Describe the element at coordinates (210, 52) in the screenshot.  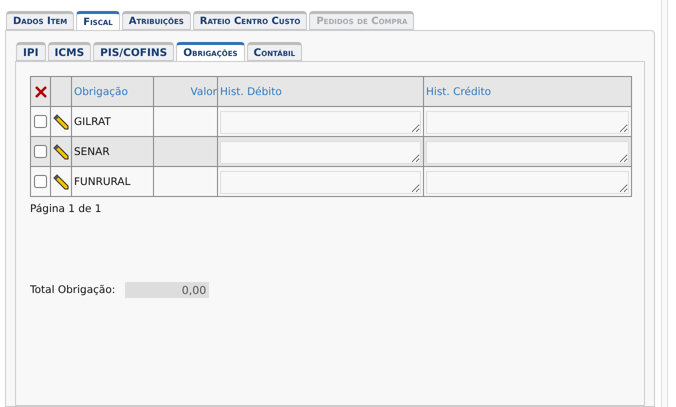
I see `tab: Obrigações` at that location.